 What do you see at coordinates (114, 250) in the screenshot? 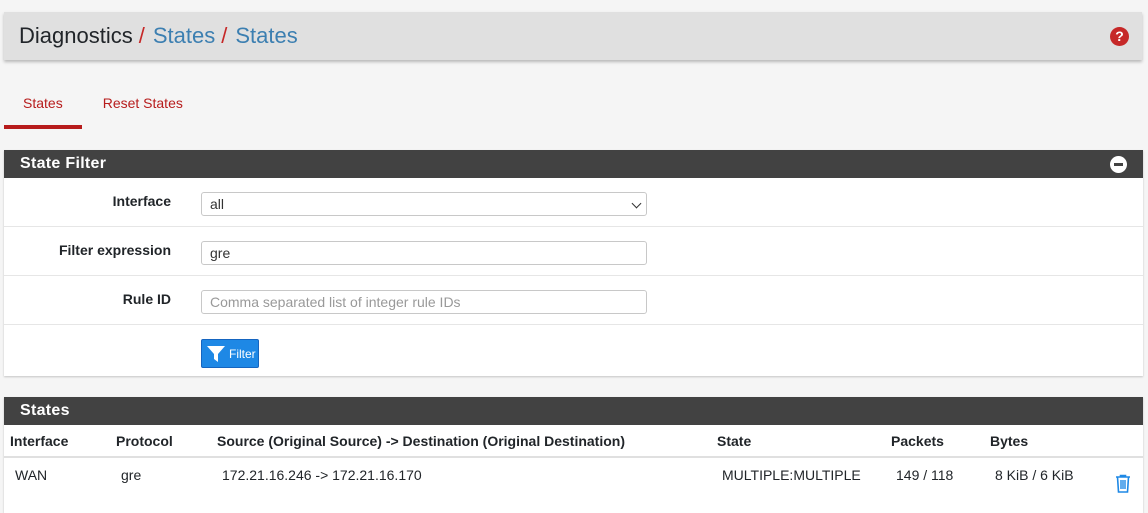
I see `filter-expression-label: Filter expression` at bounding box center [114, 250].